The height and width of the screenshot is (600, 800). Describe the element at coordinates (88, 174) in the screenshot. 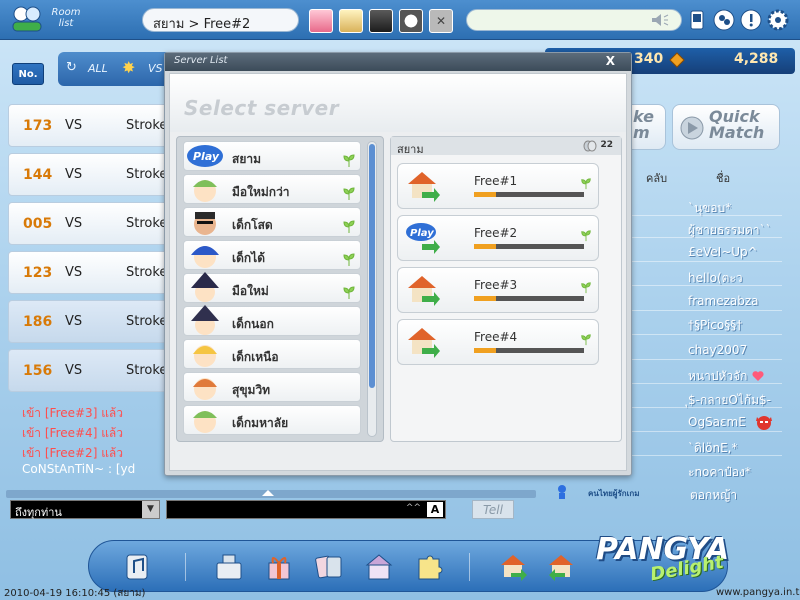

I see `room-row: 144 VS Stroke` at that location.